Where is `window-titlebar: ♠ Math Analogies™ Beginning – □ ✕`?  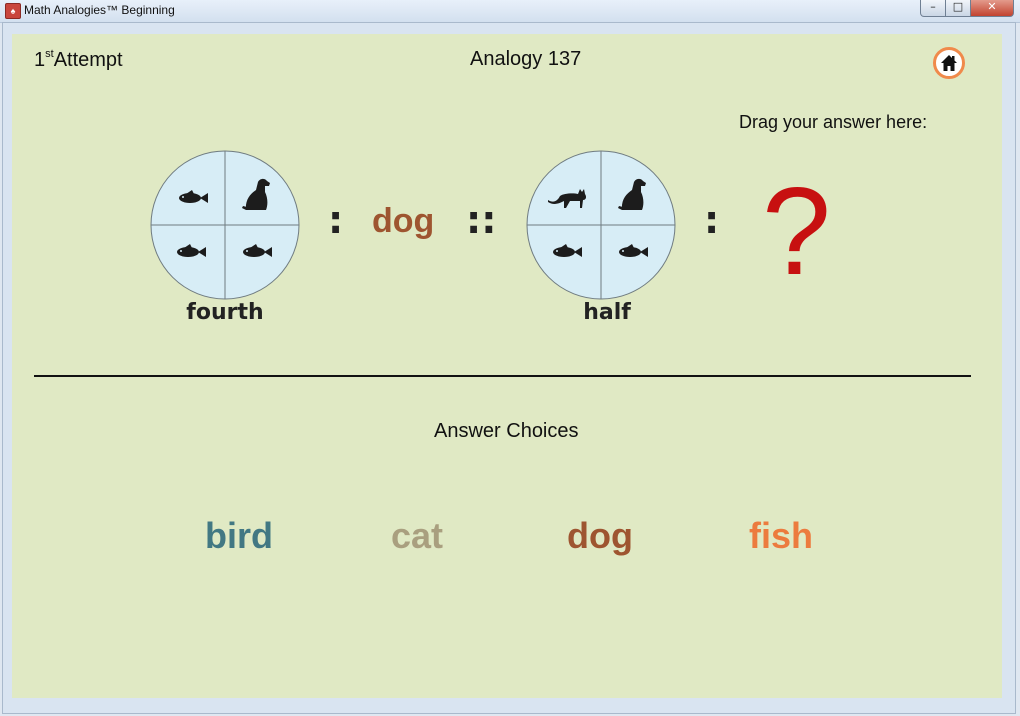
window-titlebar: ♠ Math Analogies™ Beginning – □ ✕ is located at coordinates (510, 11).